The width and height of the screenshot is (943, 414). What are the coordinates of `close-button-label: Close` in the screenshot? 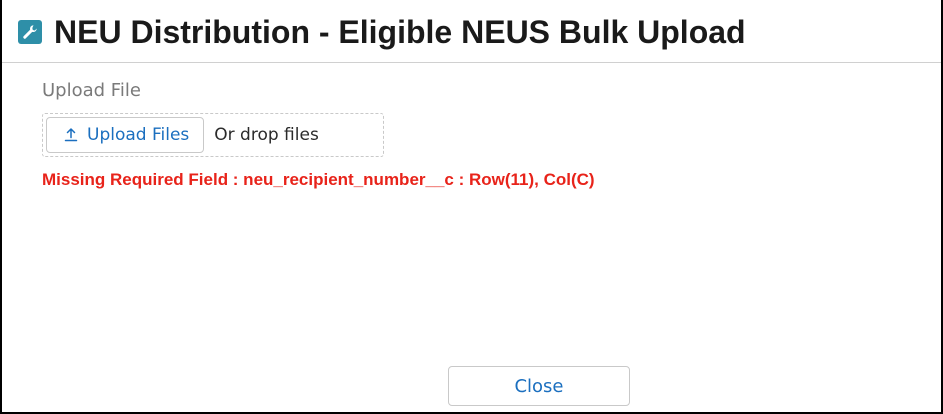 It's located at (539, 386).